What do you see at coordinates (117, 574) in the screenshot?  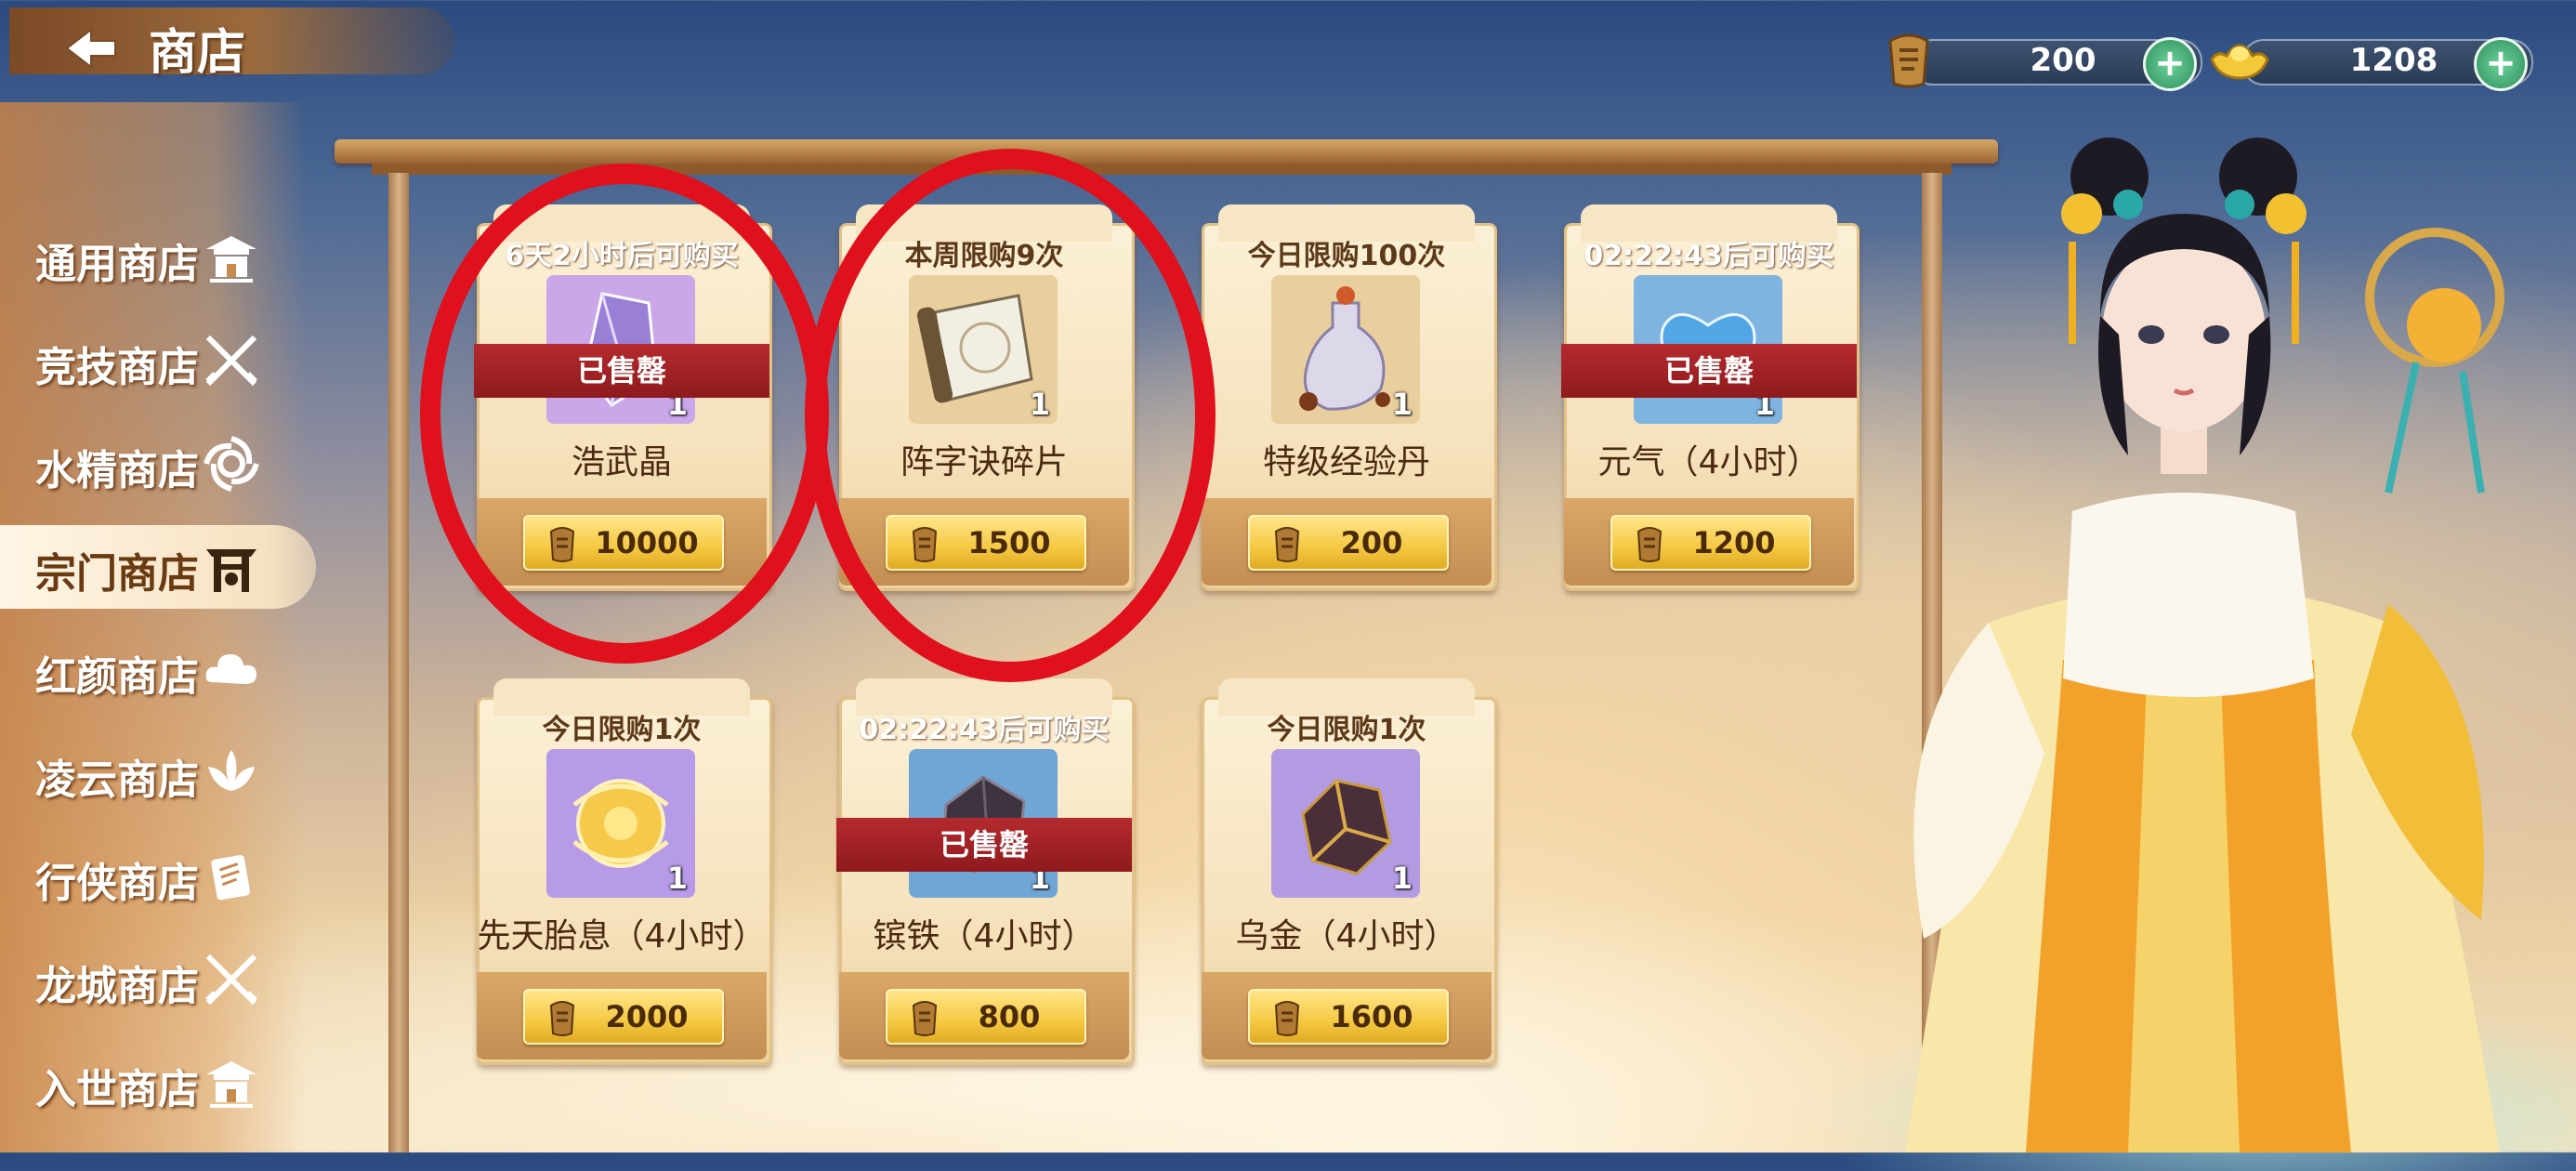 I see `sidebar-item-label: 宗门商店` at bounding box center [117, 574].